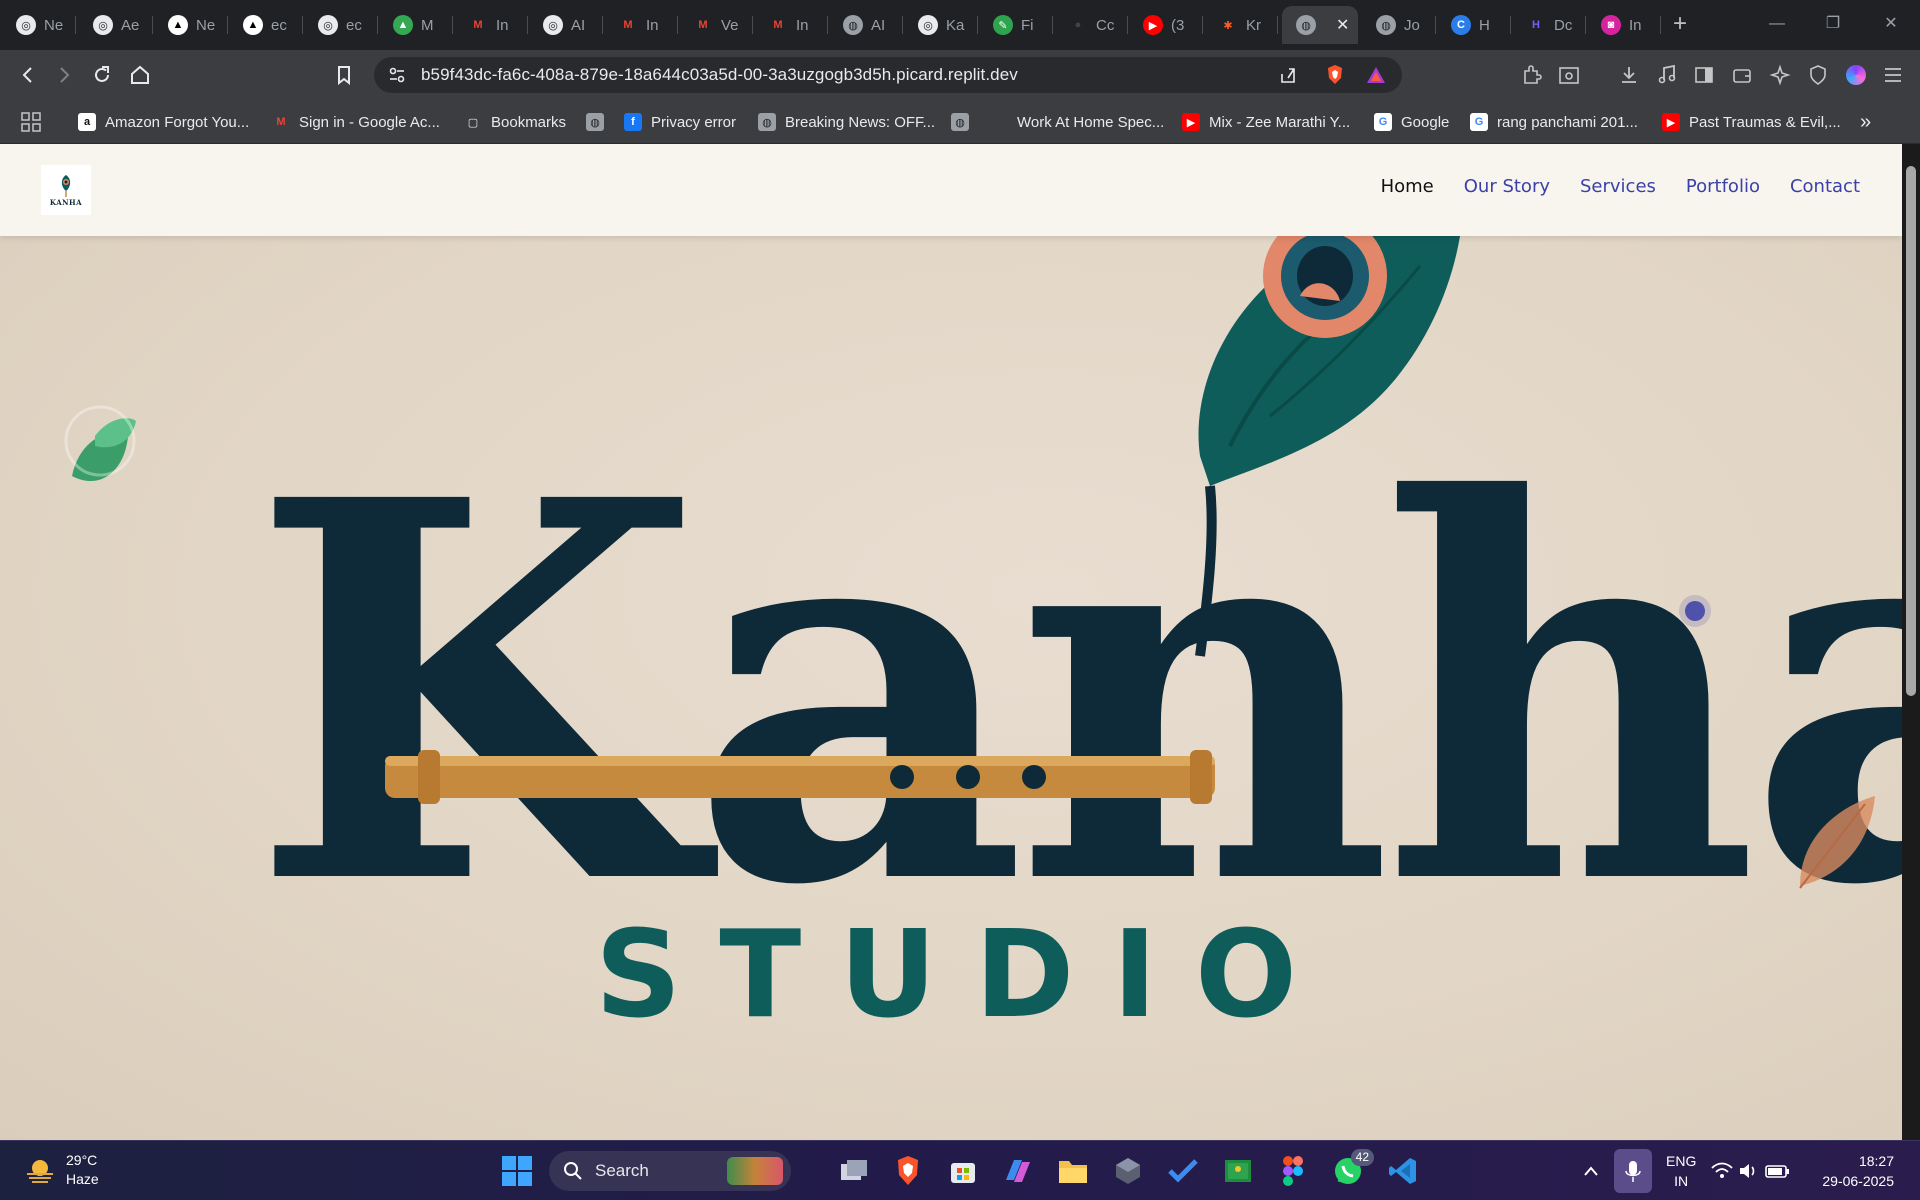 The width and height of the screenshot is (1920, 1200). What do you see at coordinates (266, 25) in the screenshot?
I see `browser-tab: ▲ ec` at bounding box center [266, 25].